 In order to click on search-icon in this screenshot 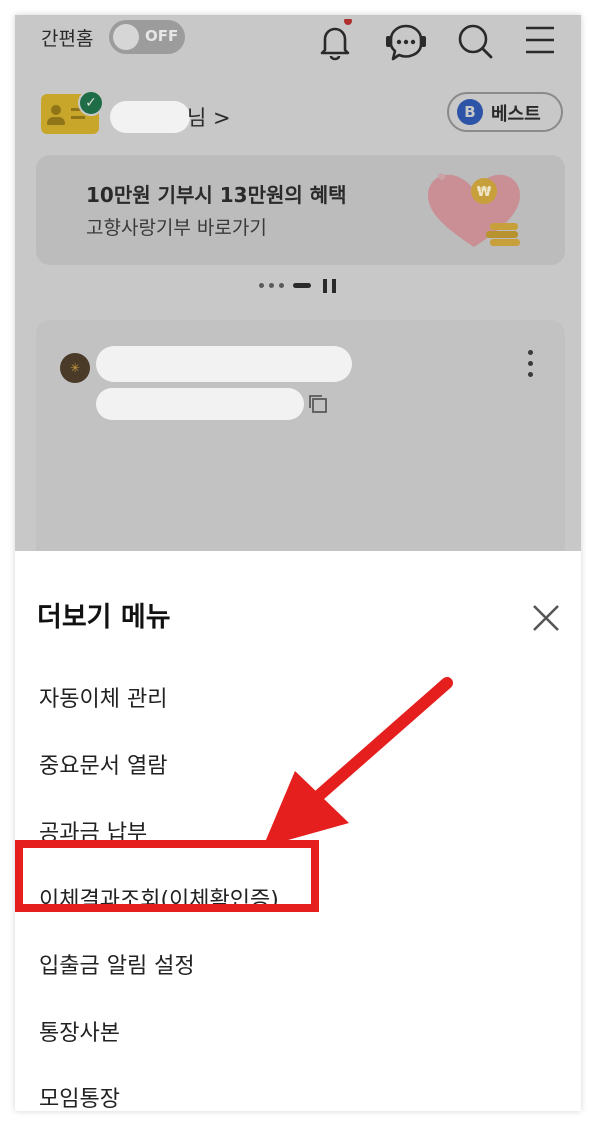, I will do `click(475, 41)`.